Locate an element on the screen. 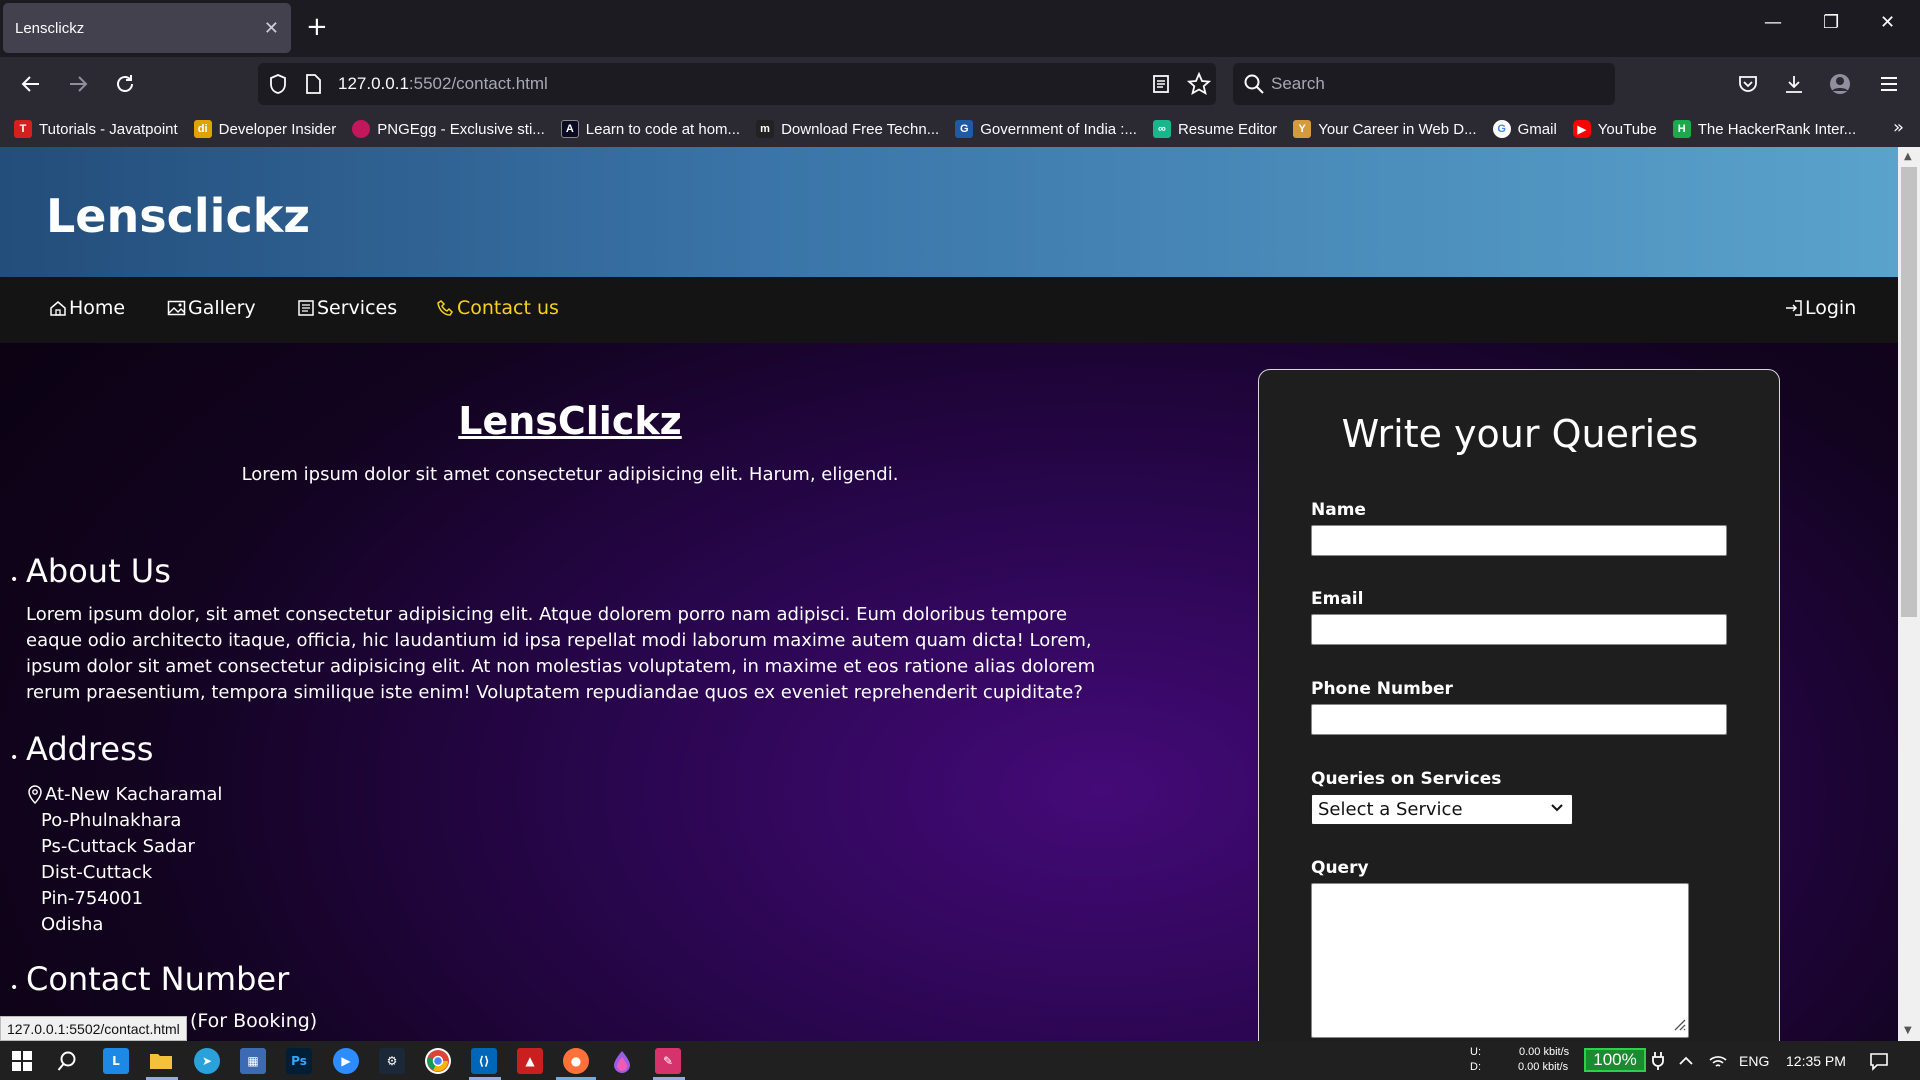 Image resolution: width=1920 pixels, height=1080 pixels. address-line: Dist-Cuttack is located at coordinates (97, 872).